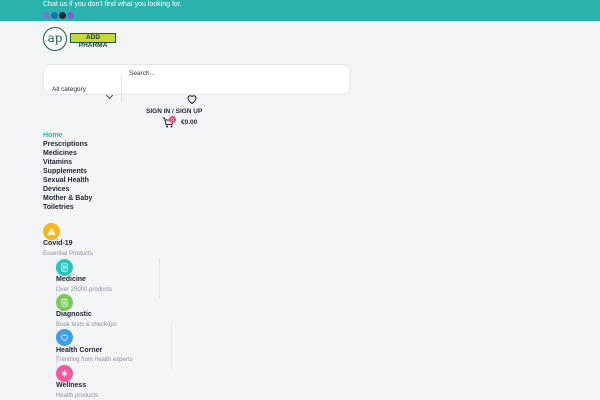 The height and width of the screenshot is (400, 600). I want to click on nav-item-devices: Devices, so click(67, 189).